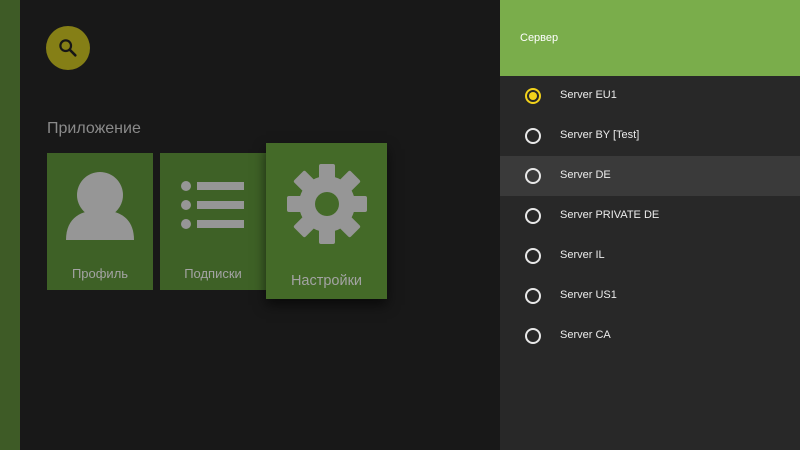  I want to click on search-button, so click(68, 48).